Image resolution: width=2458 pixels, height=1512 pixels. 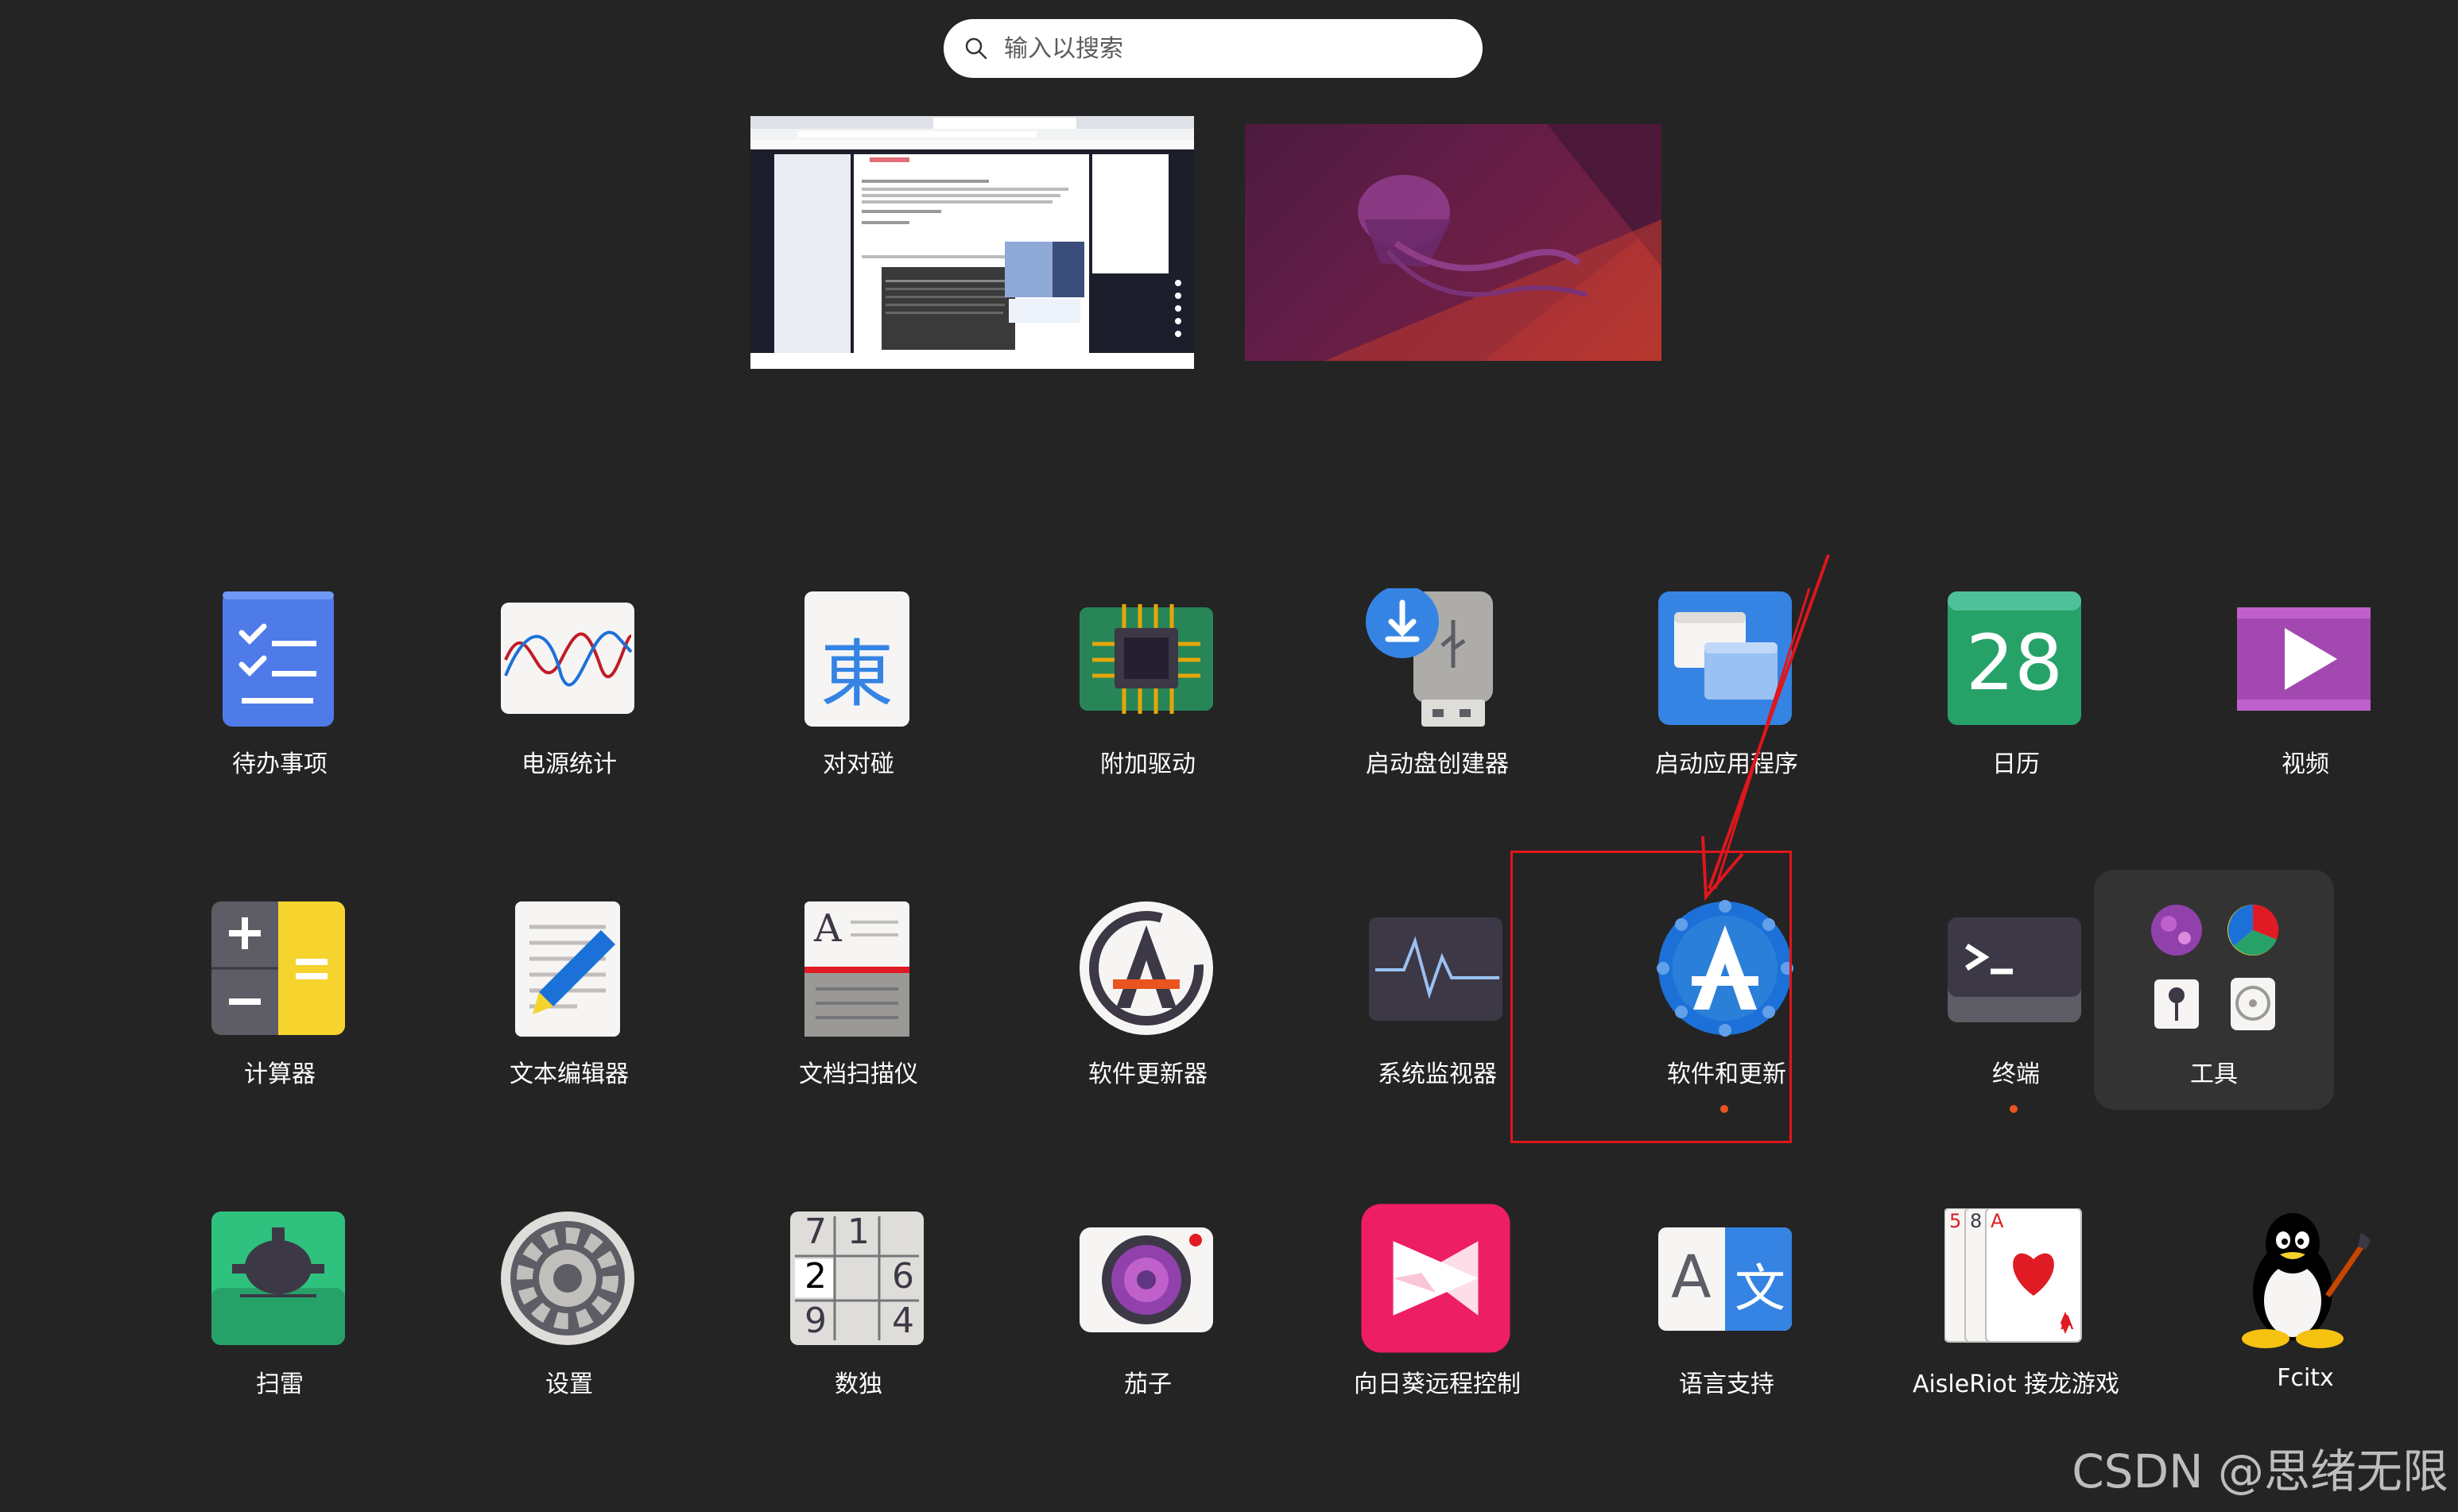 What do you see at coordinates (2306, 1280) in the screenshot?
I see `penguin-icon` at bounding box center [2306, 1280].